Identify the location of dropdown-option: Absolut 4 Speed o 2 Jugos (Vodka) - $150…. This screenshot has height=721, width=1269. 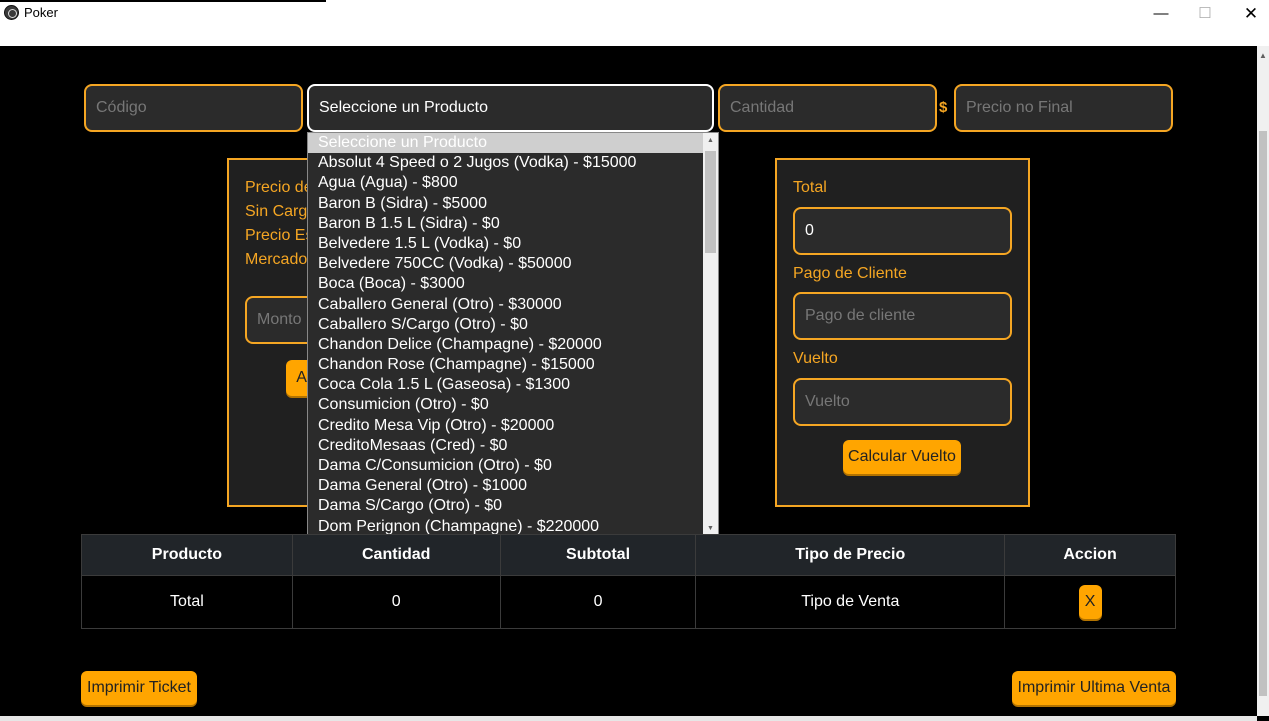
(513, 163).